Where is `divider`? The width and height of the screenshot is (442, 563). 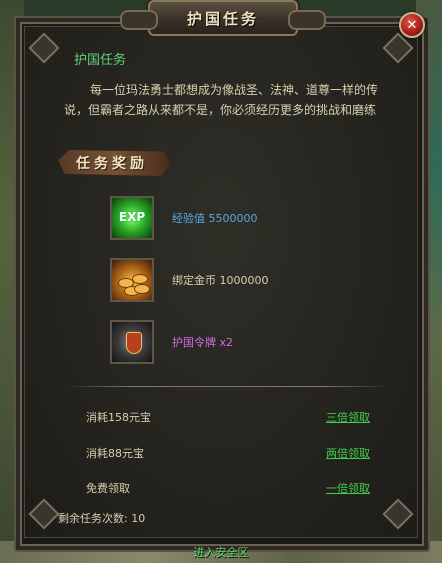
divider is located at coordinates (227, 386).